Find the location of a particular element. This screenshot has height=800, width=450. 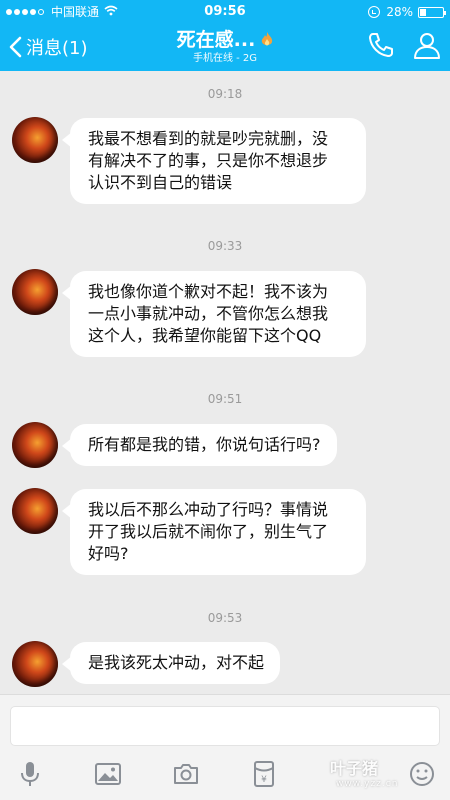

back-button: 消息(1) is located at coordinates (48, 47).